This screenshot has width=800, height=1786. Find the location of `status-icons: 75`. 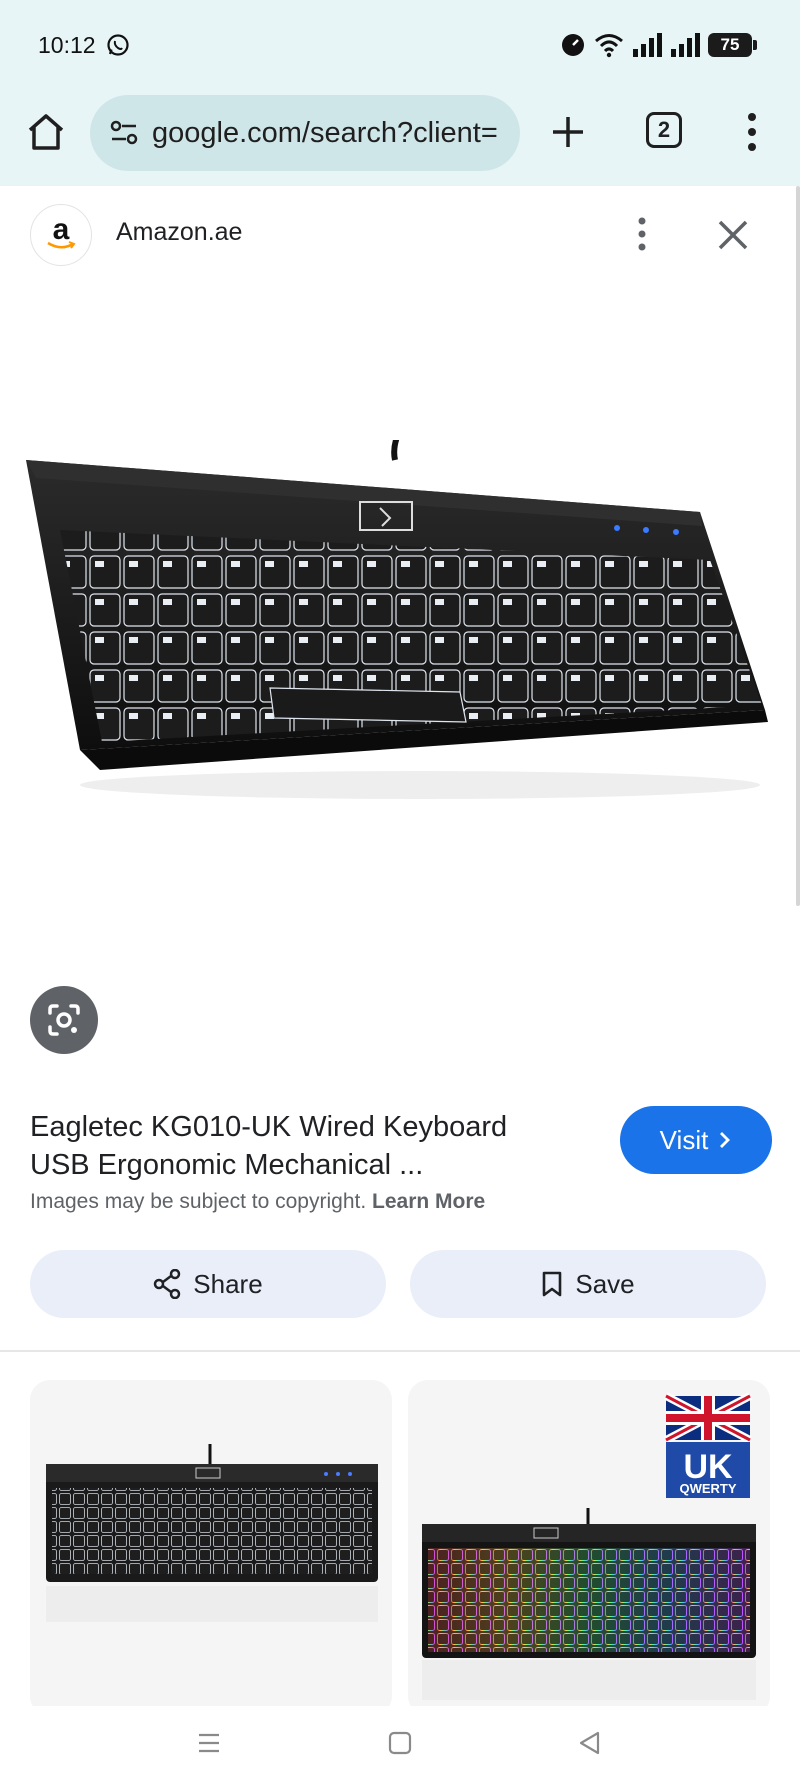

status-icons: 75 is located at coordinates (658, 45).